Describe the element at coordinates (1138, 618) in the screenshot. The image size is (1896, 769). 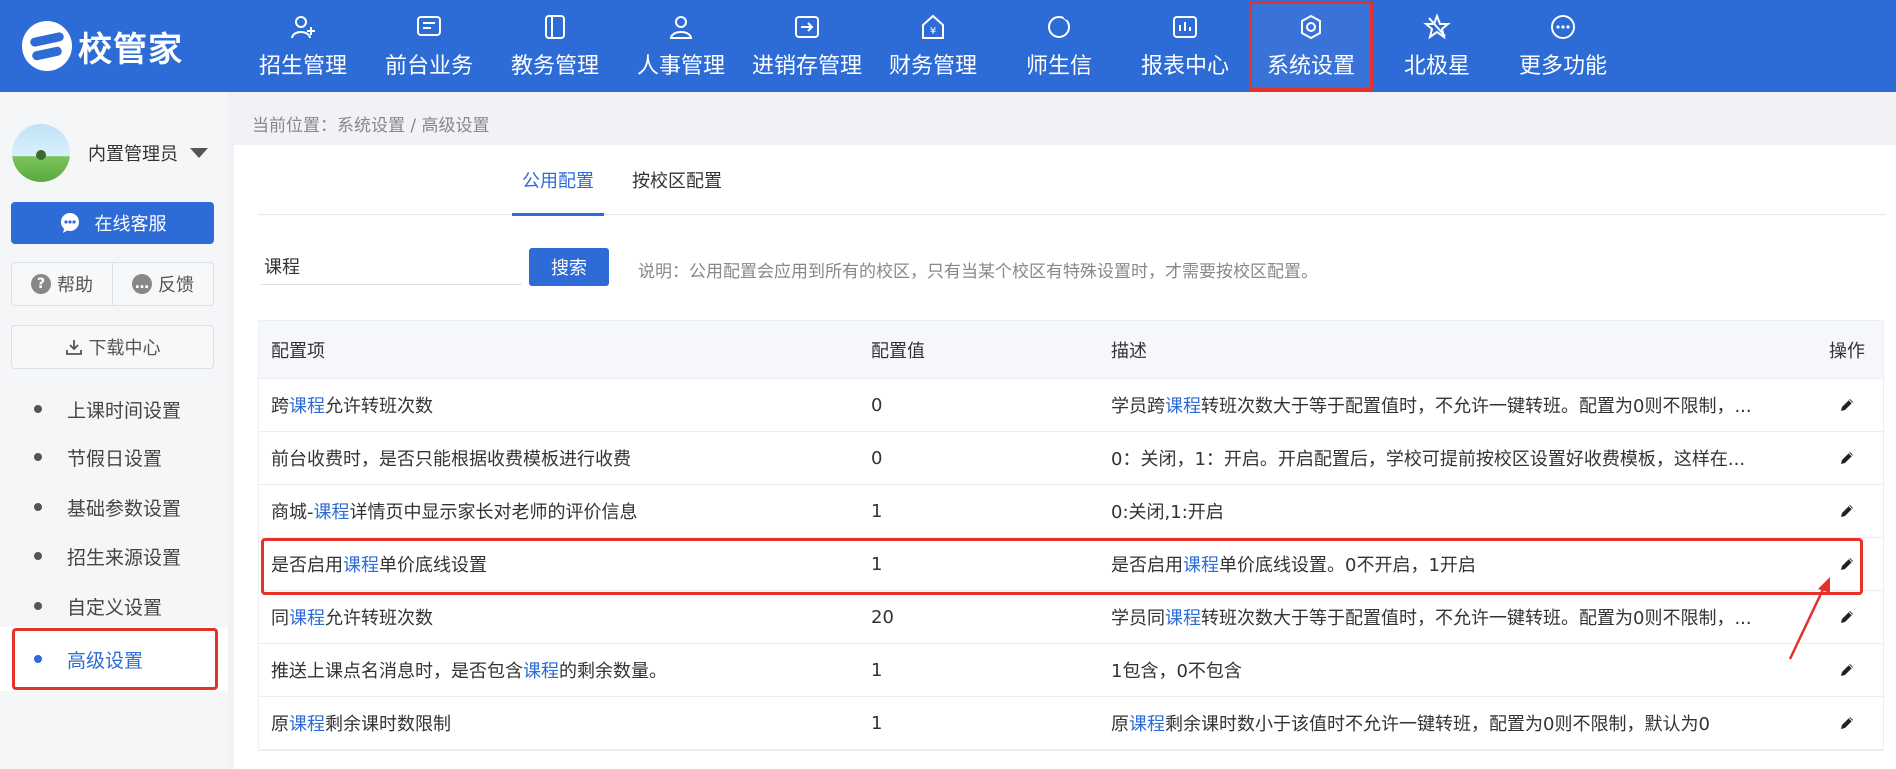
I see `cell-text: 学员同` at that location.